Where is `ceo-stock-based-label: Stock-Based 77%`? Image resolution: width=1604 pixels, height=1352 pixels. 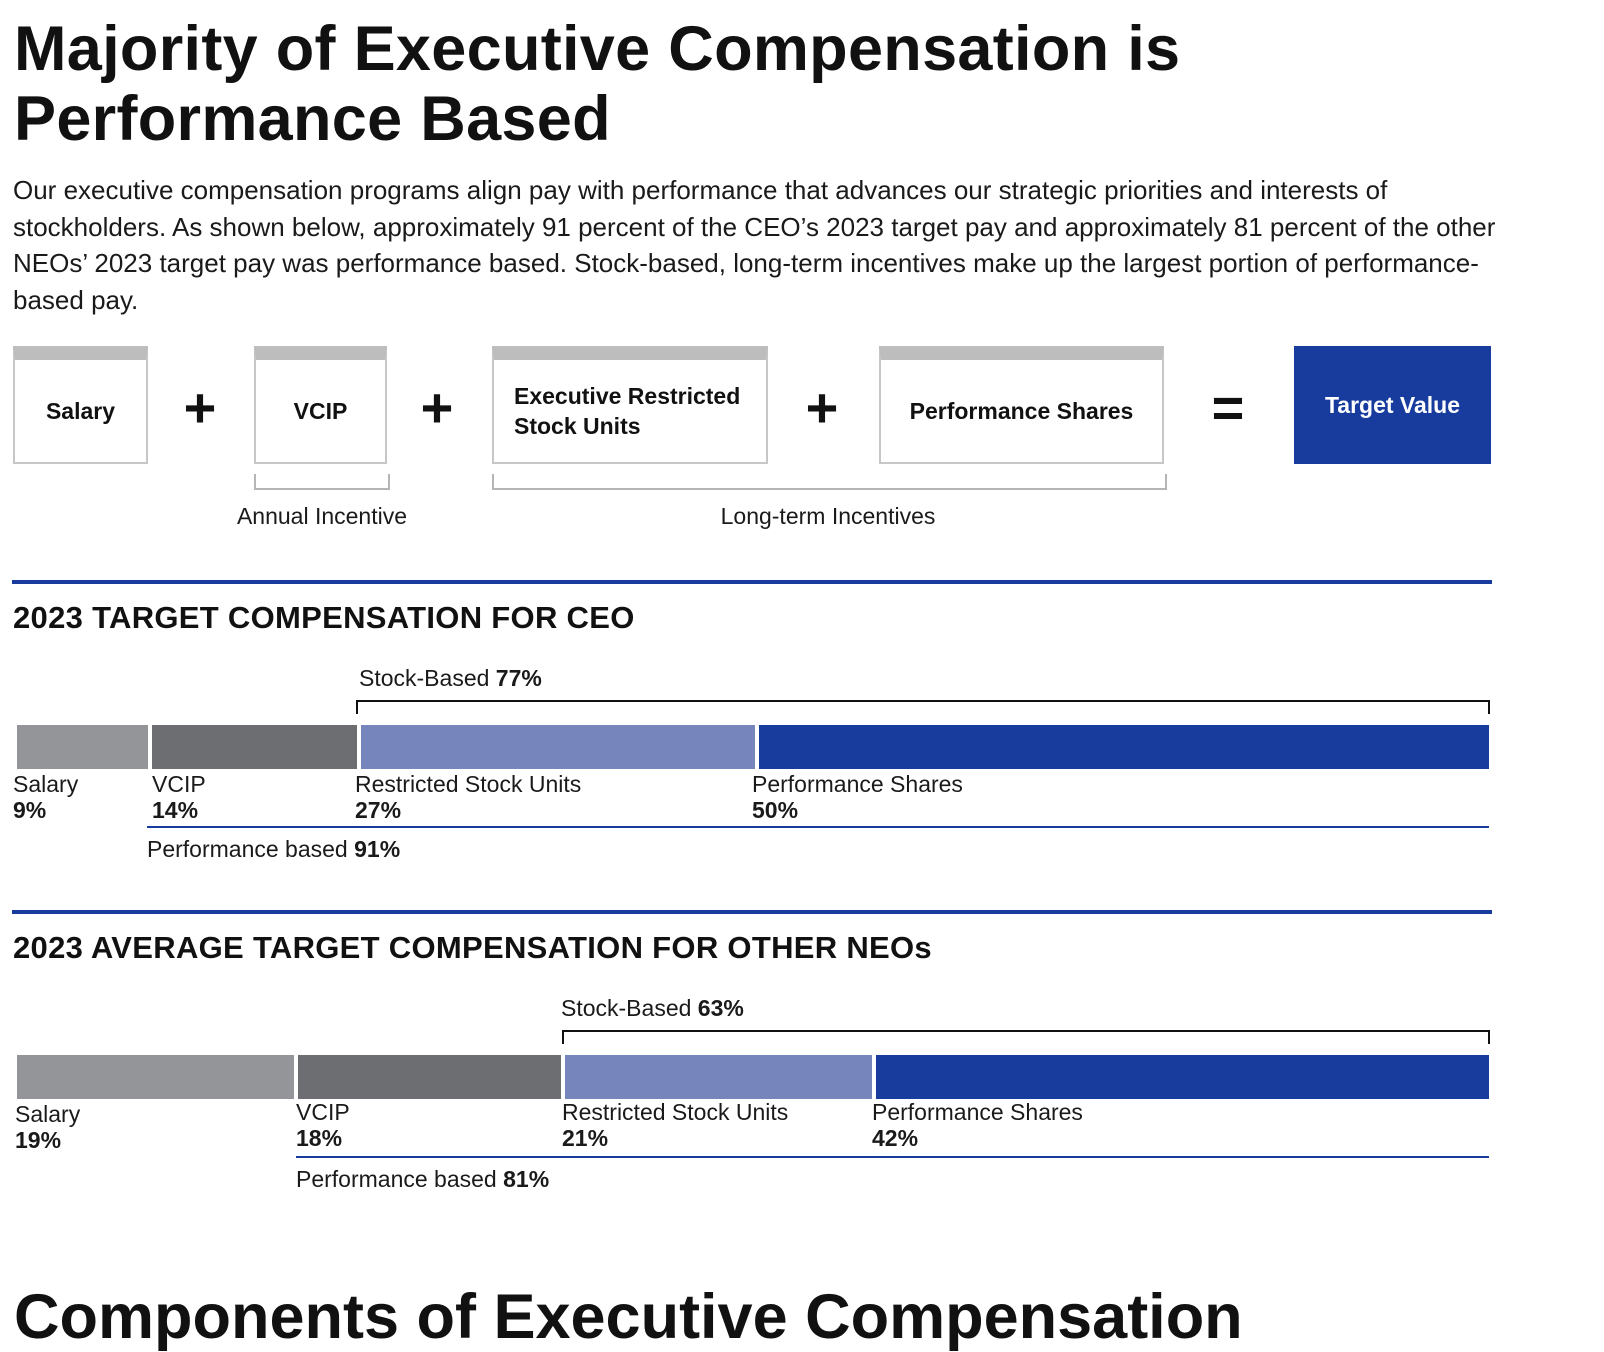 ceo-stock-based-label: Stock-Based 77% is located at coordinates (450, 678).